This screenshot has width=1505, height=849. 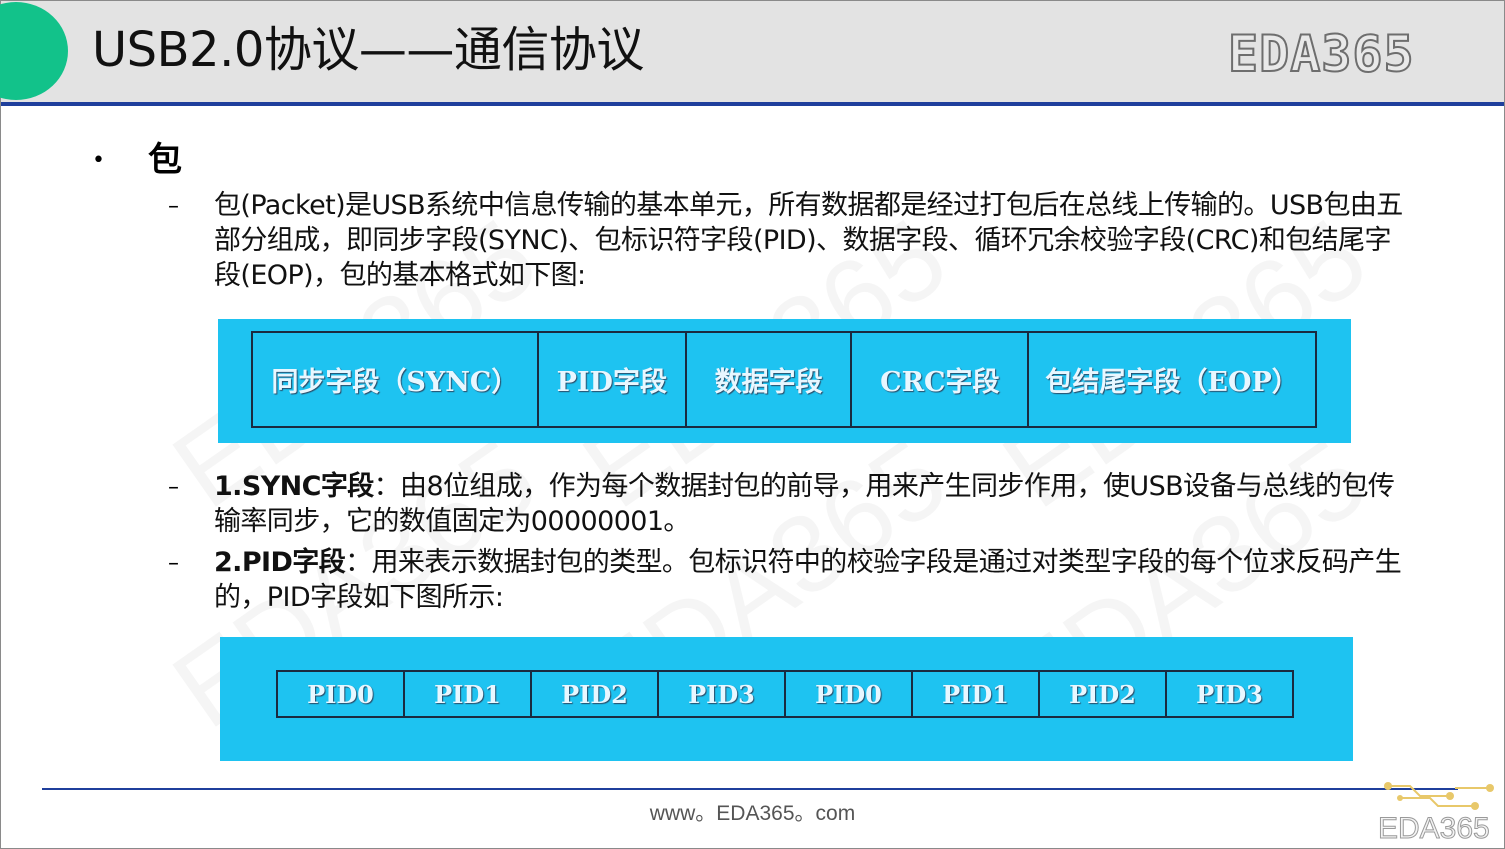 What do you see at coordinates (396, 379) in the screenshot?
I see `packet-field-sync: 同步字段（SYNC）` at bounding box center [396, 379].